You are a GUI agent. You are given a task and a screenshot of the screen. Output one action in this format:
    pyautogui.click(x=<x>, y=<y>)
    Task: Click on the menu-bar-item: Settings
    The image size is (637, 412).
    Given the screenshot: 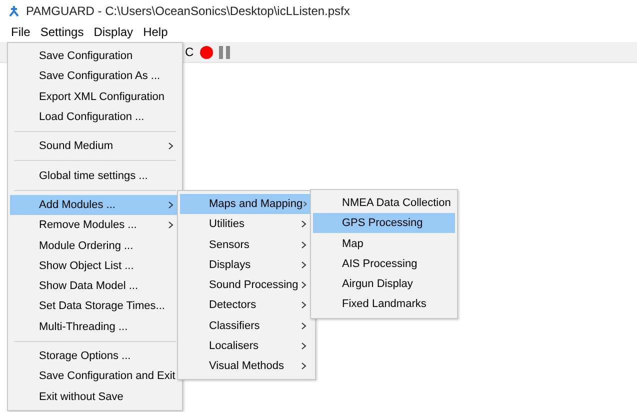 What is the action you would take?
    pyautogui.click(x=62, y=32)
    